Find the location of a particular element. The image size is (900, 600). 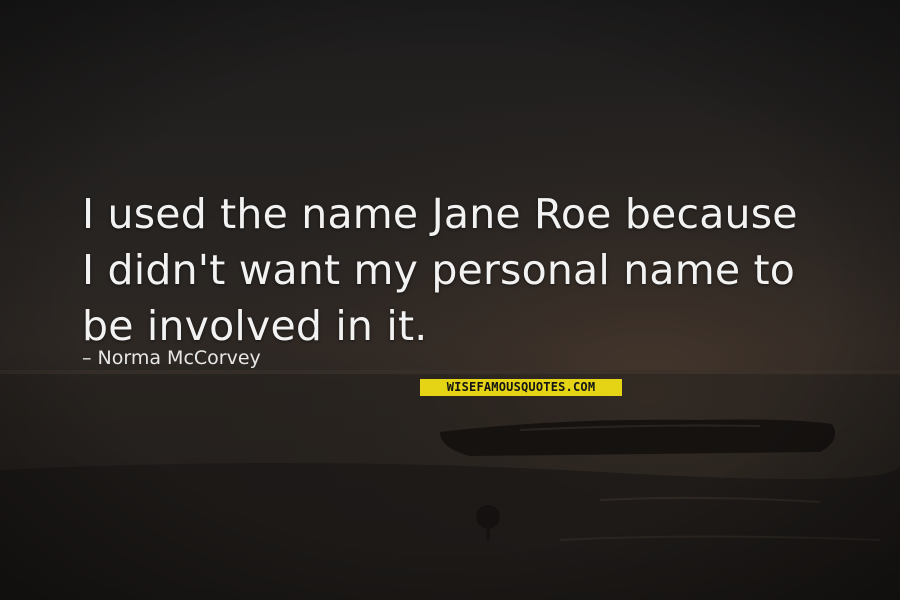

author-dash: – is located at coordinates (87, 358).